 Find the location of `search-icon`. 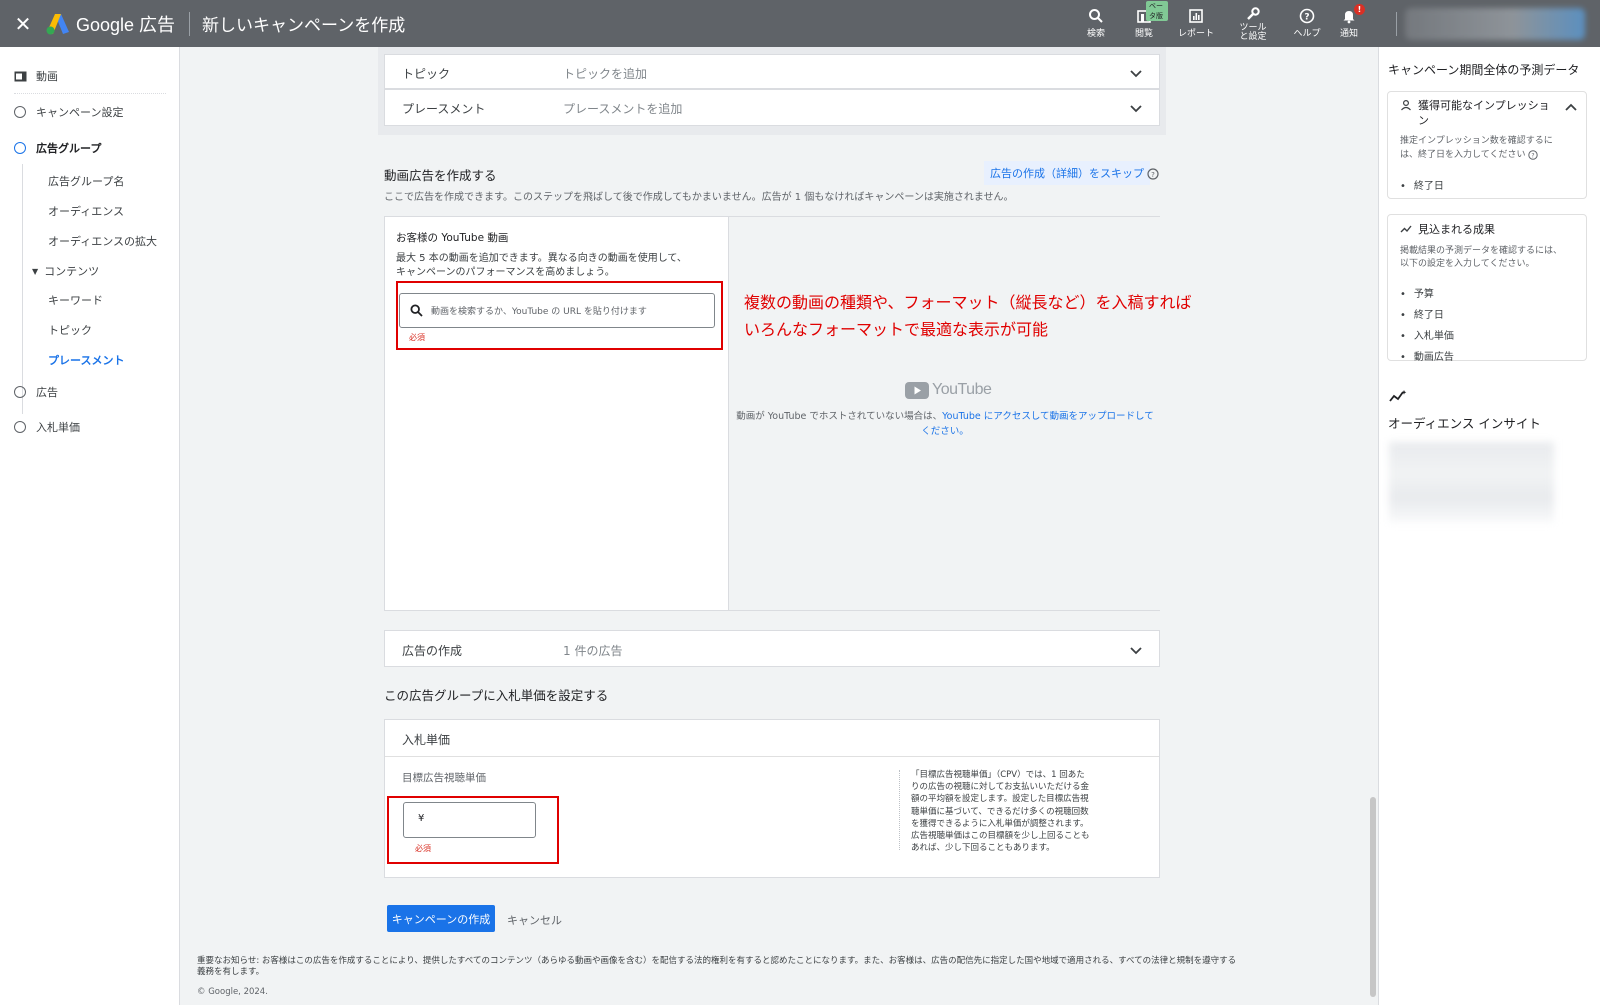

search-icon is located at coordinates (1096, 16).